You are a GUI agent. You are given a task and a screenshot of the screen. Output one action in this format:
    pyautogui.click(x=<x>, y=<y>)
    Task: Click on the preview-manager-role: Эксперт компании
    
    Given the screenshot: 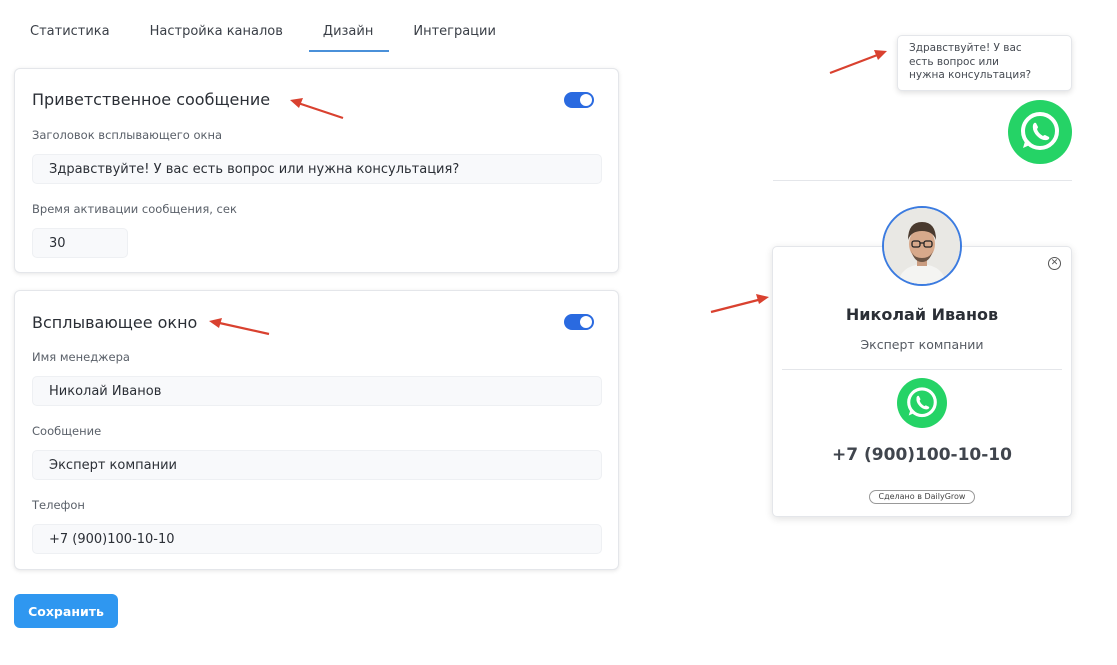 What is the action you would take?
    pyautogui.click(x=922, y=344)
    